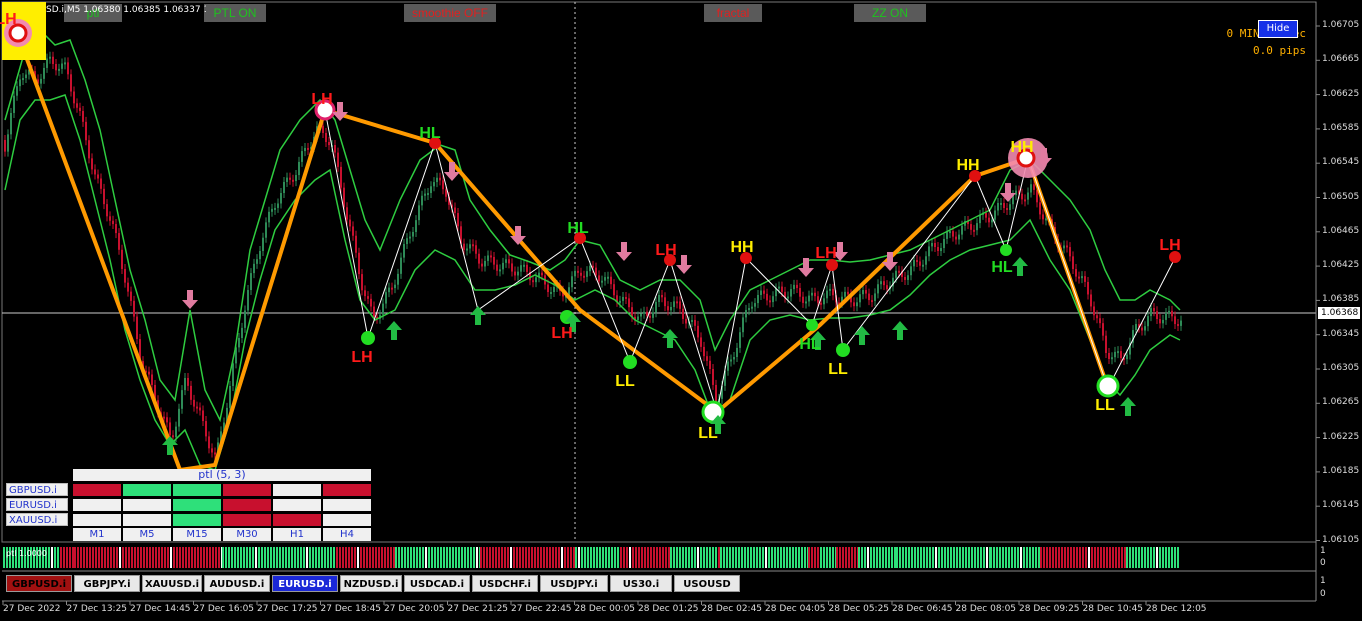 This screenshot has height=621, width=1362. I want to click on timeframe-label: M15, so click(197, 534).